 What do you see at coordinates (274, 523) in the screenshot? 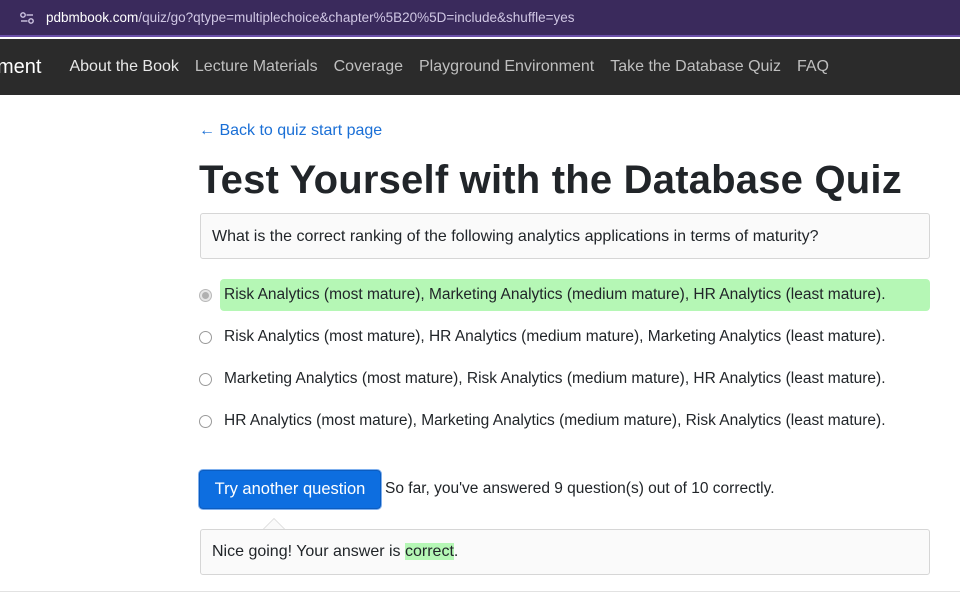
I see `feedback-pointer` at bounding box center [274, 523].